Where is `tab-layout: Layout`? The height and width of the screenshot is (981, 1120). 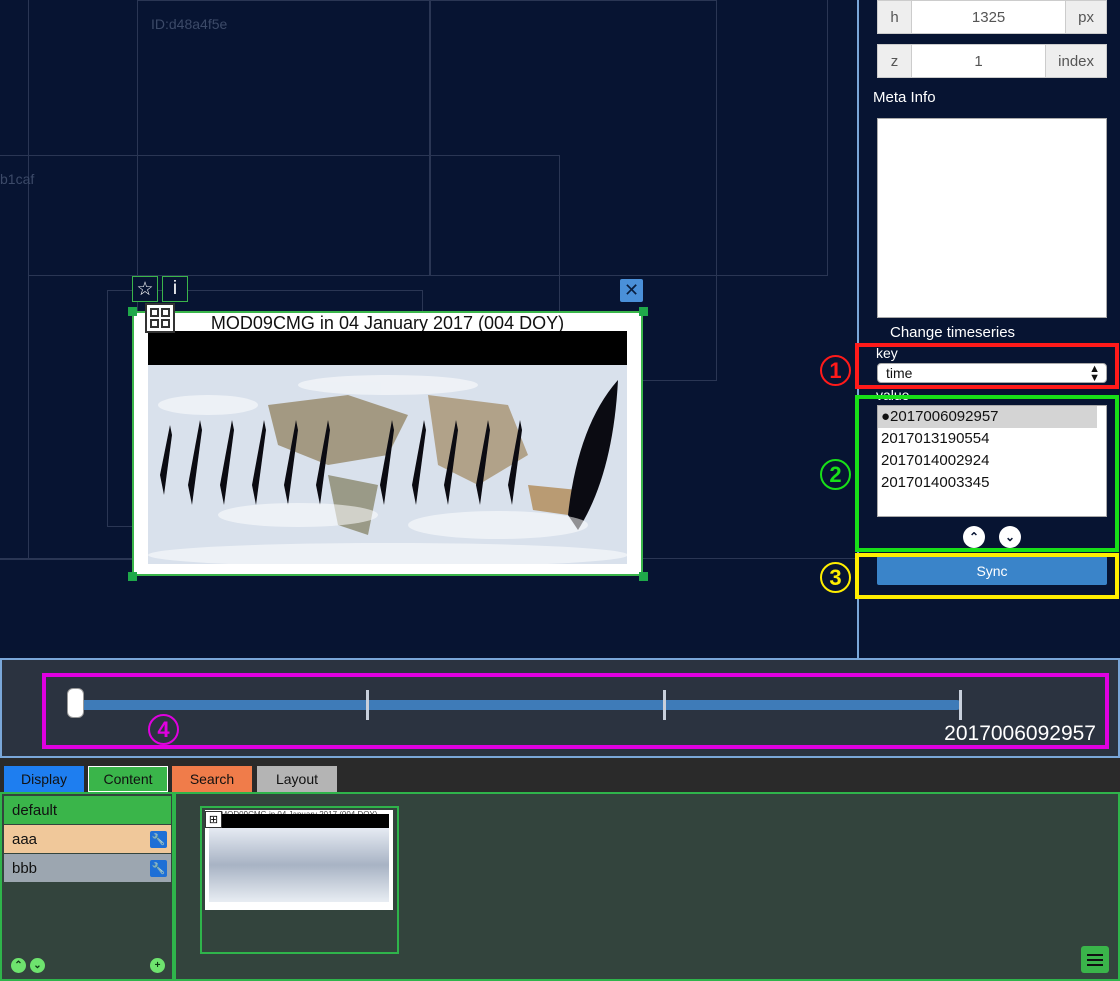
tab-layout: Layout is located at coordinates (297, 779).